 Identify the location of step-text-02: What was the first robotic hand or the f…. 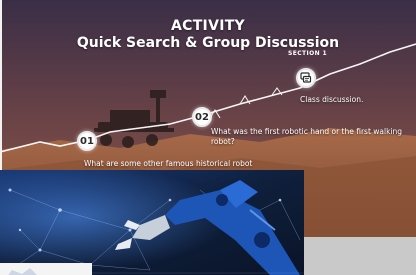
(307, 136).